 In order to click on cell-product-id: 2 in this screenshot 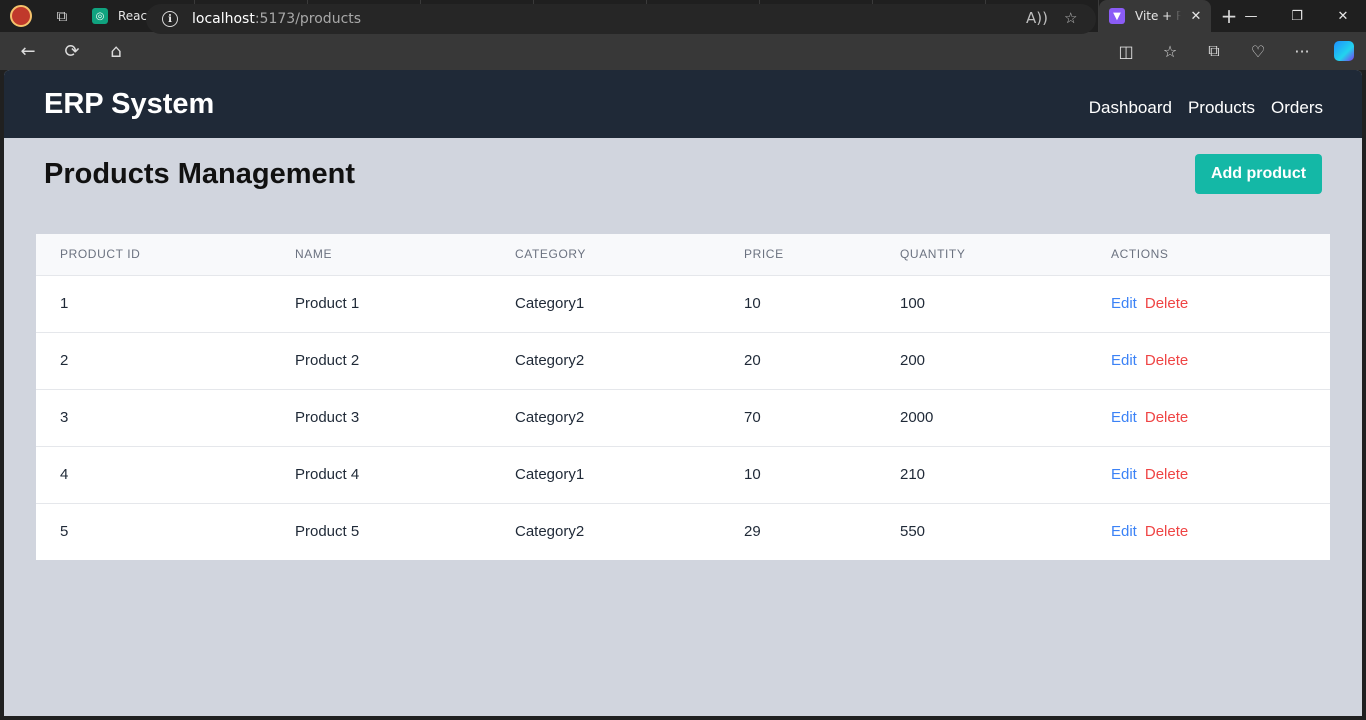, I will do `click(64, 360)`.